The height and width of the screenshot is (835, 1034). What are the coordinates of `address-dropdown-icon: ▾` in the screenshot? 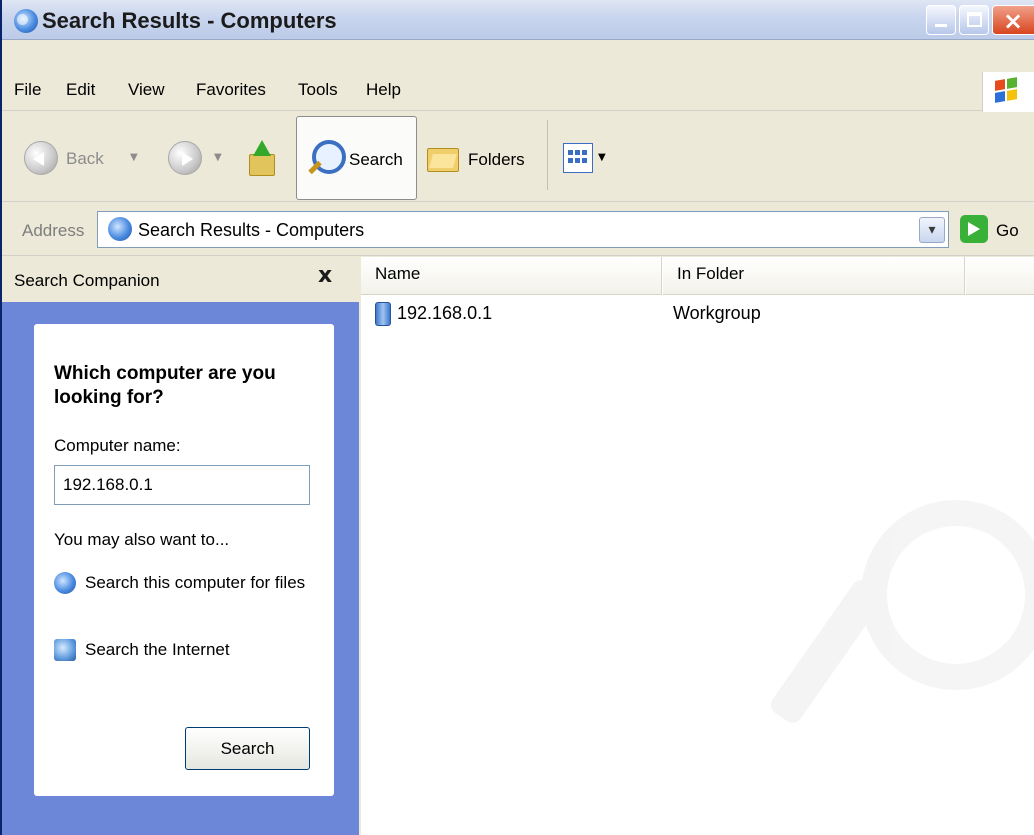 It's located at (932, 230).